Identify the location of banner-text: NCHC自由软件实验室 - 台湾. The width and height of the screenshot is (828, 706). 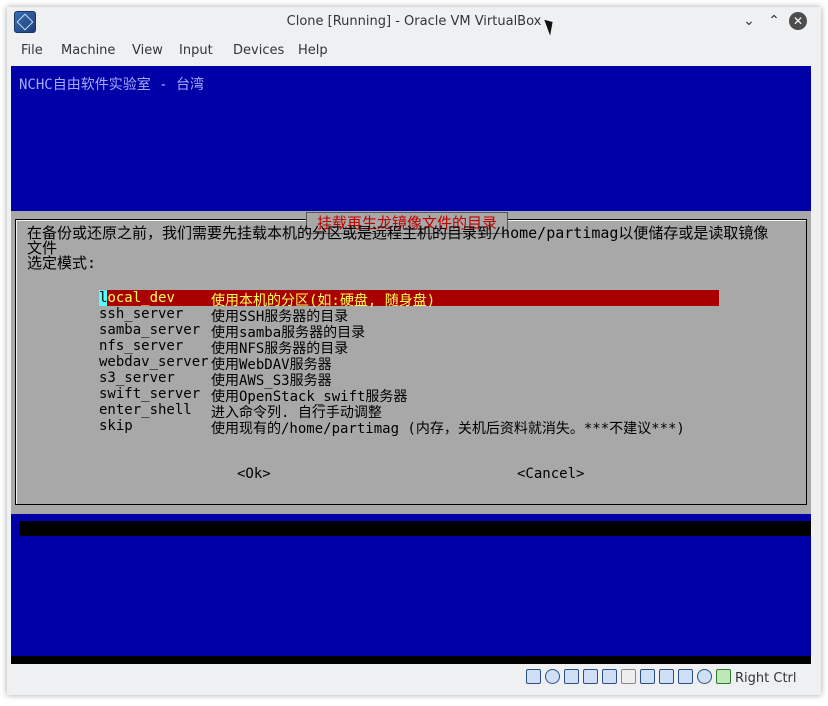
(112, 85).